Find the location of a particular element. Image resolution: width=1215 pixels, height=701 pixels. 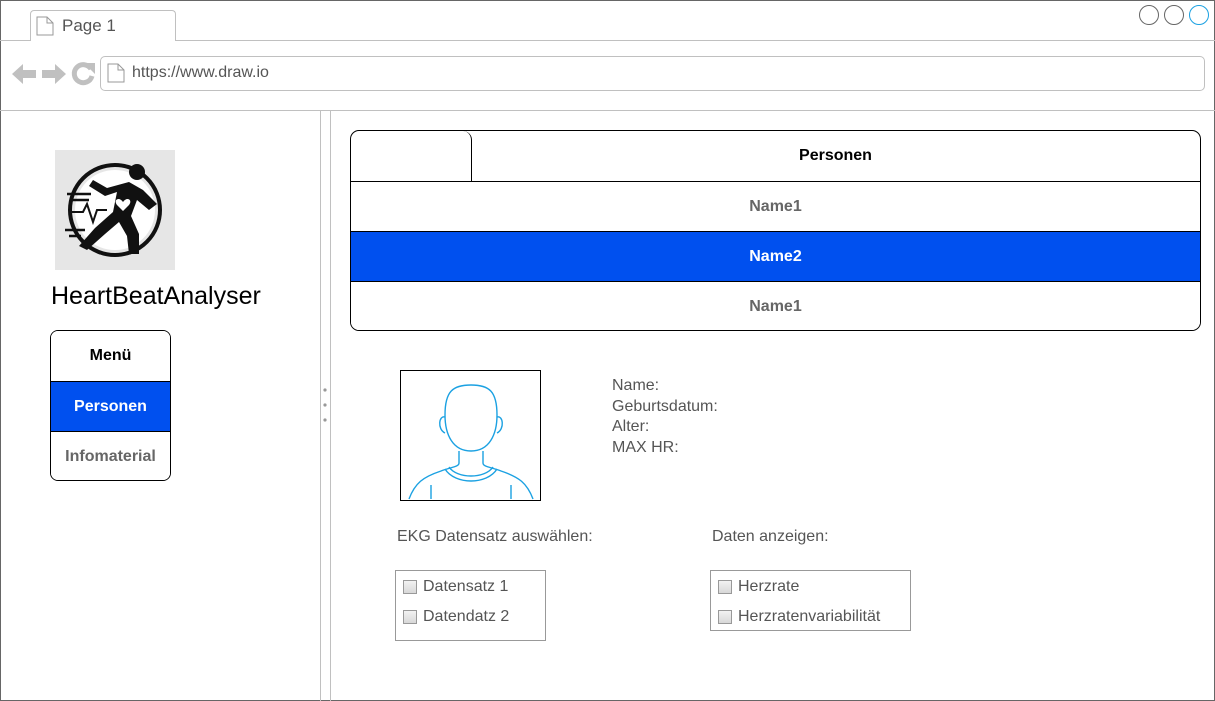

info-name-label: Name: is located at coordinates (636, 385).